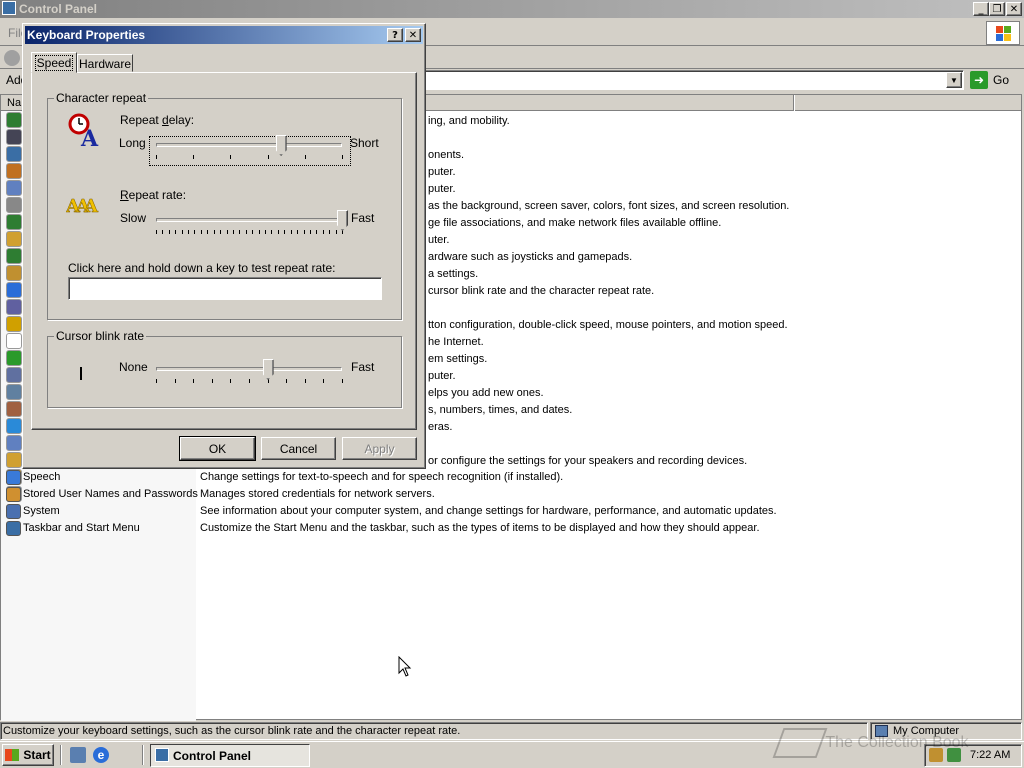 This screenshot has width=1024, height=768. Describe the element at coordinates (42, 477) in the screenshot. I see `item-name: Speech` at that location.